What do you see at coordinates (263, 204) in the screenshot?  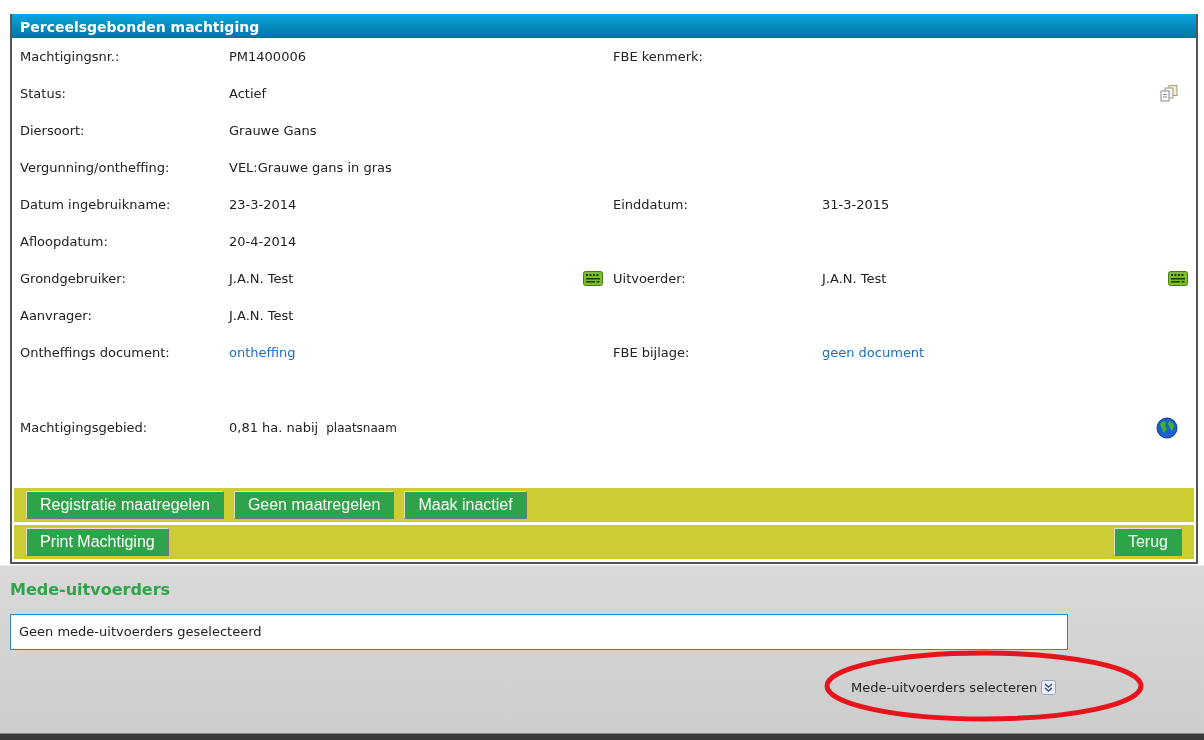 I see `field-value: 23-3-2014` at bounding box center [263, 204].